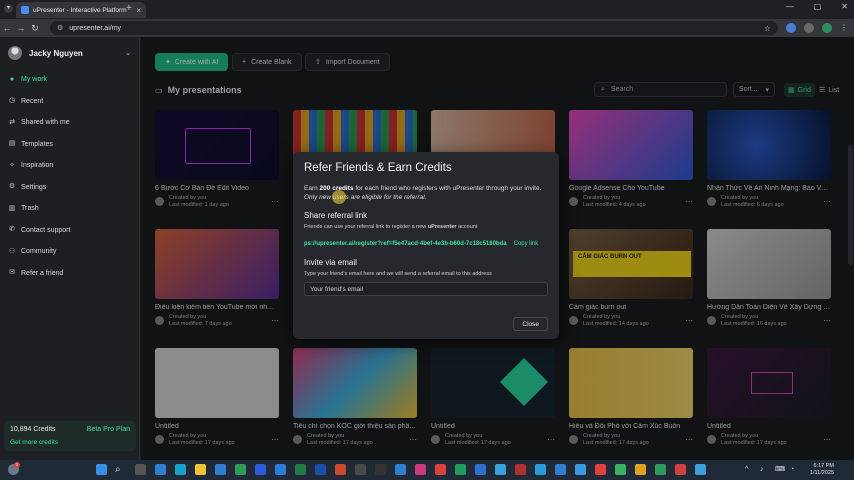  Describe the element at coordinates (821, 473) in the screenshot. I see `clock-date: 1/11/2025` at that location.